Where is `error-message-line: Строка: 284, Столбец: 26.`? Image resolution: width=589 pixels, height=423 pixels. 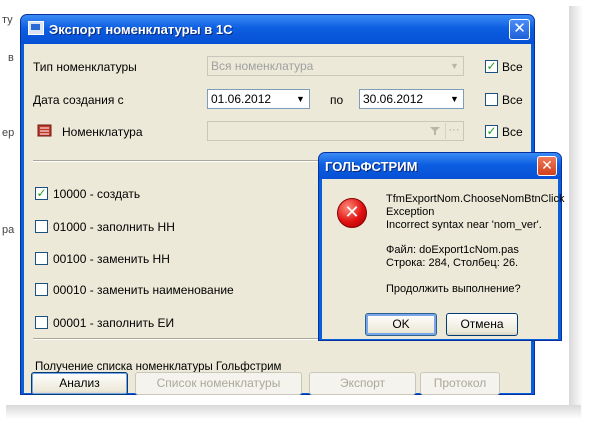 error-message-line: Строка: 284, Столбец: 26. is located at coordinates (452, 263).